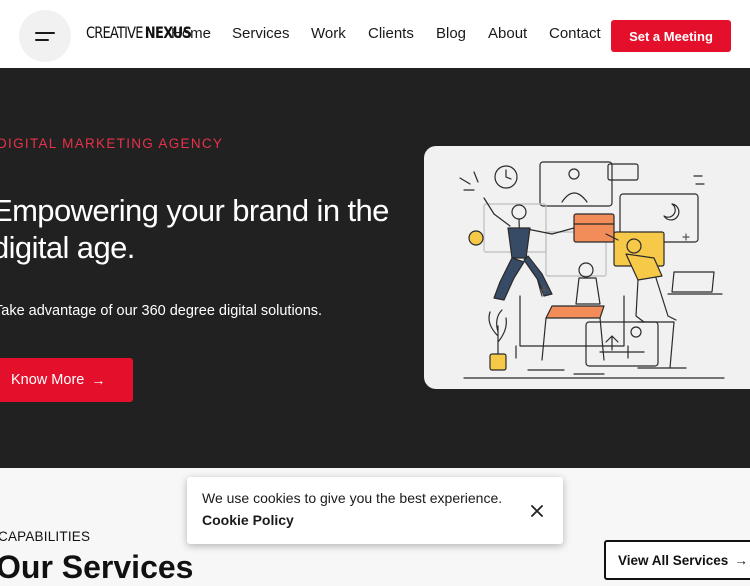 This screenshot has height=586, width=750. I want to click on nav-blog: Blog, so click(451, 33).